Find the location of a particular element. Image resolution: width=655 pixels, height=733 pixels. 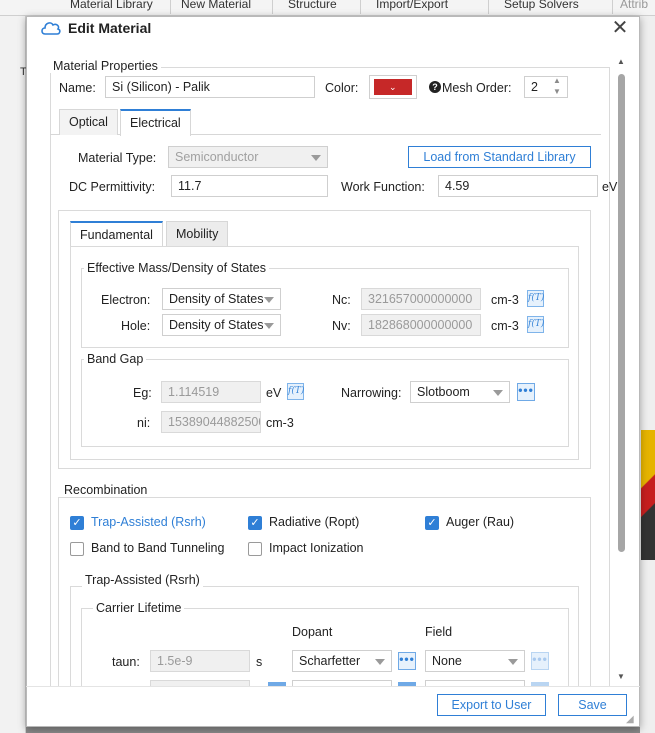

dc-permittivity-input: 11.7 is located at coordinates (249, 186).